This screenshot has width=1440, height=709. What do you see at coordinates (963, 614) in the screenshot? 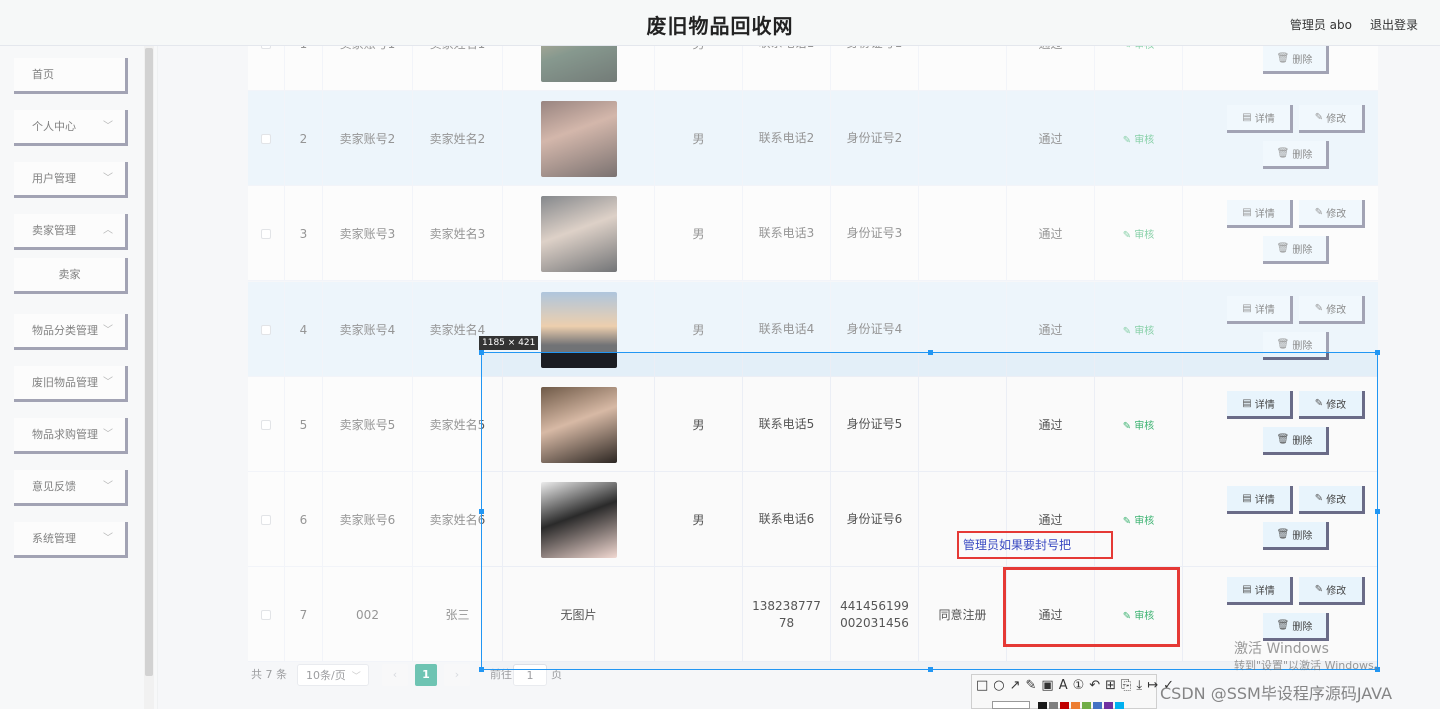
I see `remark-cell: 同意注册` at bounding box center [963, 614].